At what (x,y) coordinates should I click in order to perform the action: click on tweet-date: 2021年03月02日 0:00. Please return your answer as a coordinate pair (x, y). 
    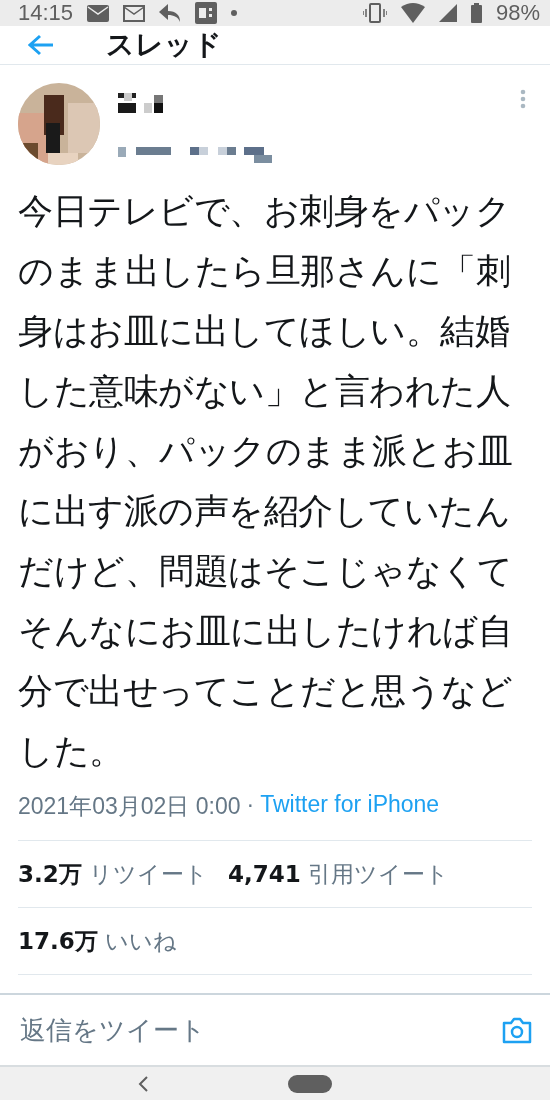
    Looking at the image, I should click on (129, 806).